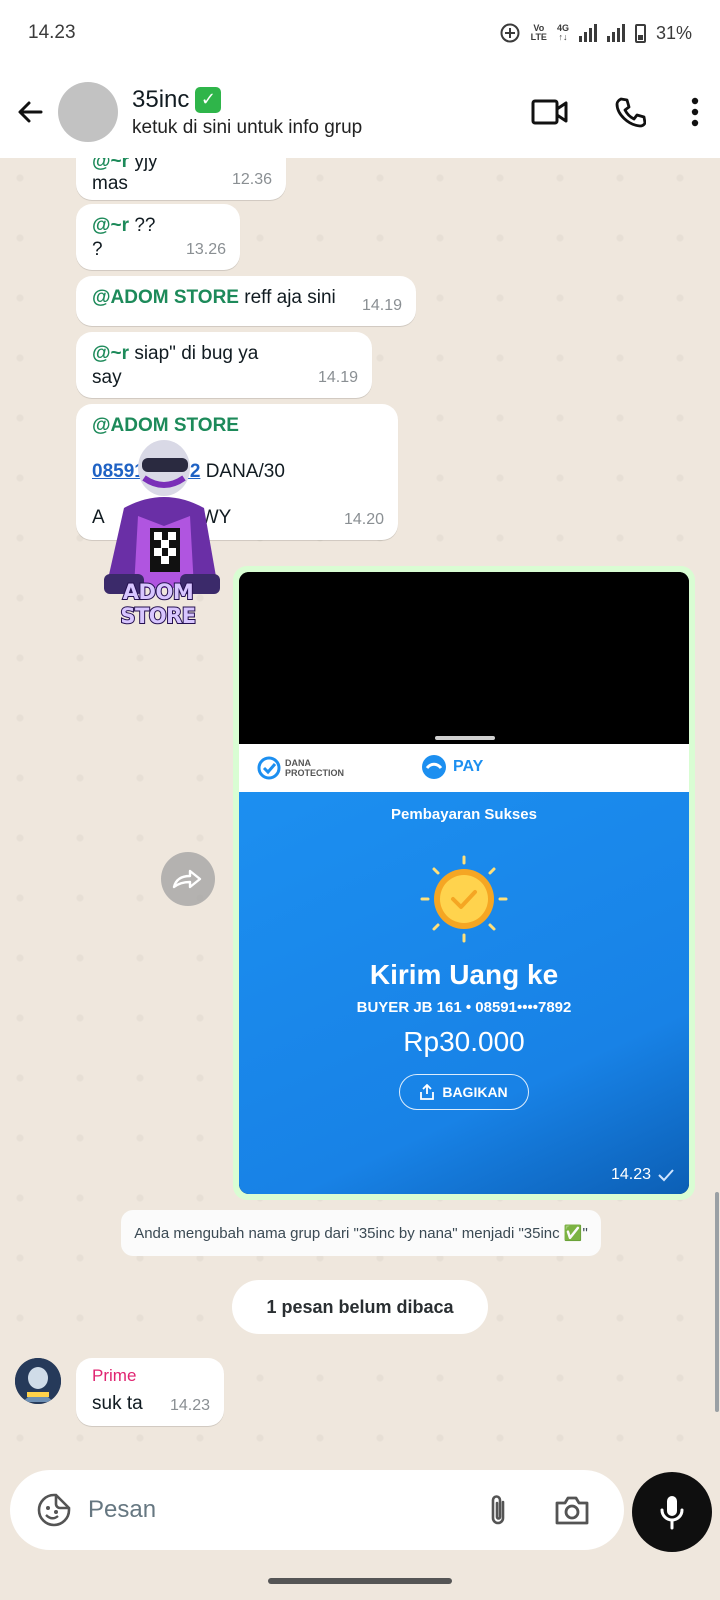  Describe the element at coordinates (468, 766) in the screenshot. I see `pay-label: PAY` at that location.